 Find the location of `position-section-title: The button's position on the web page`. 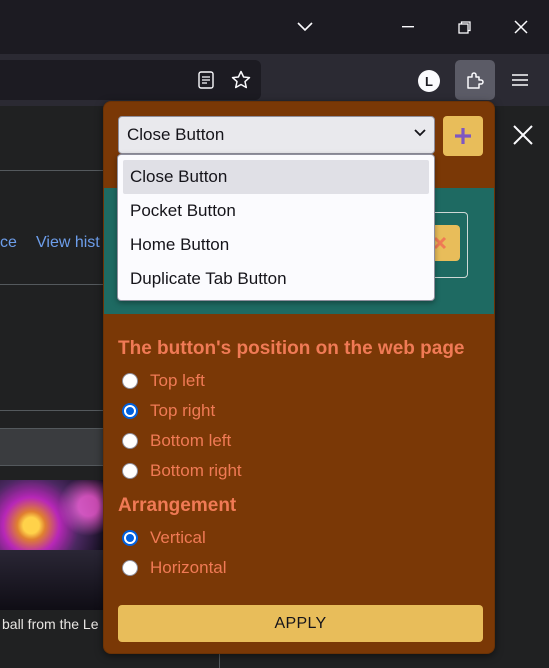

position-section-title: The button's position on the web page is located at coordinates (291, 348).